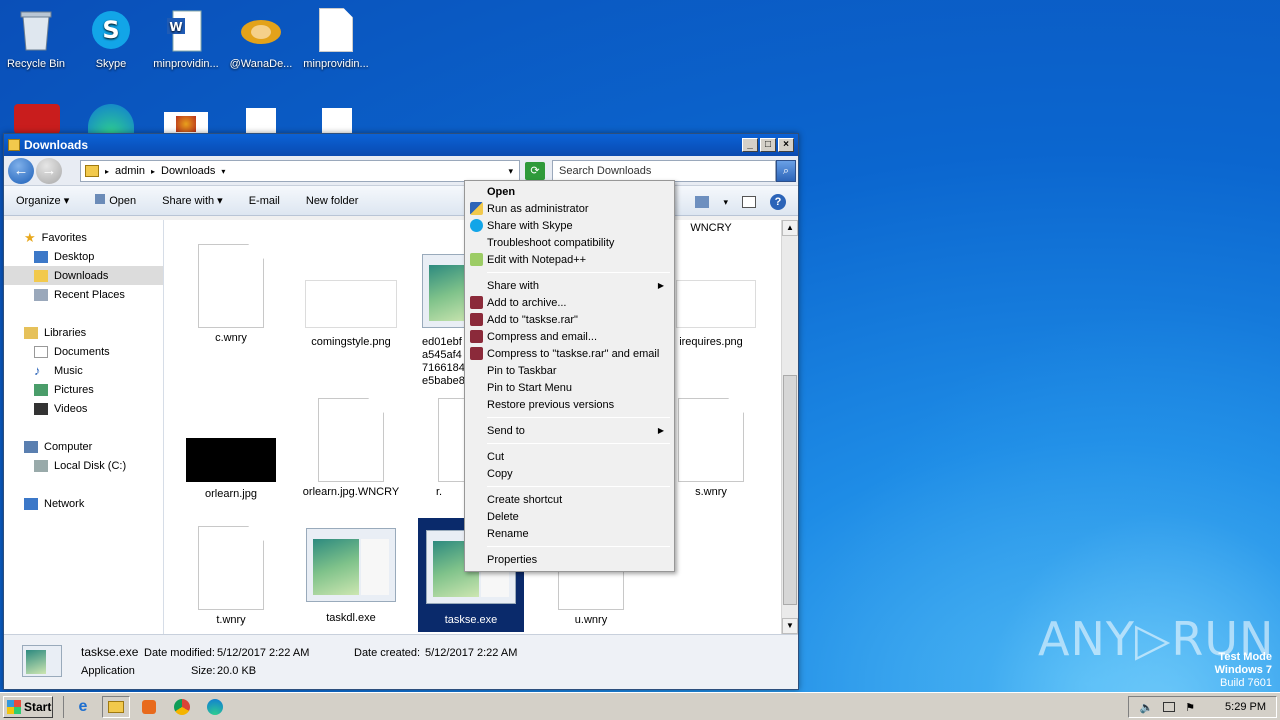 The width and height of the screenshot is (1280, 720). Describe the element at coordinates (569, 516) in the screenshot. I see `menu-item-delete: Delete` at that location.